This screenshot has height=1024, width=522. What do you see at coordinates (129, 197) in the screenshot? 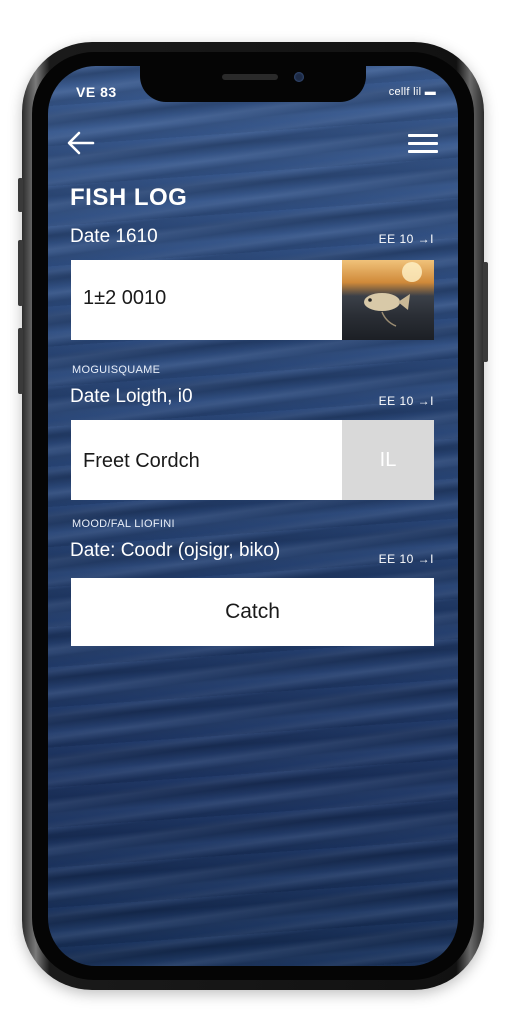
I see `page-title: FISH LOG` at bounding box center [129, 197].